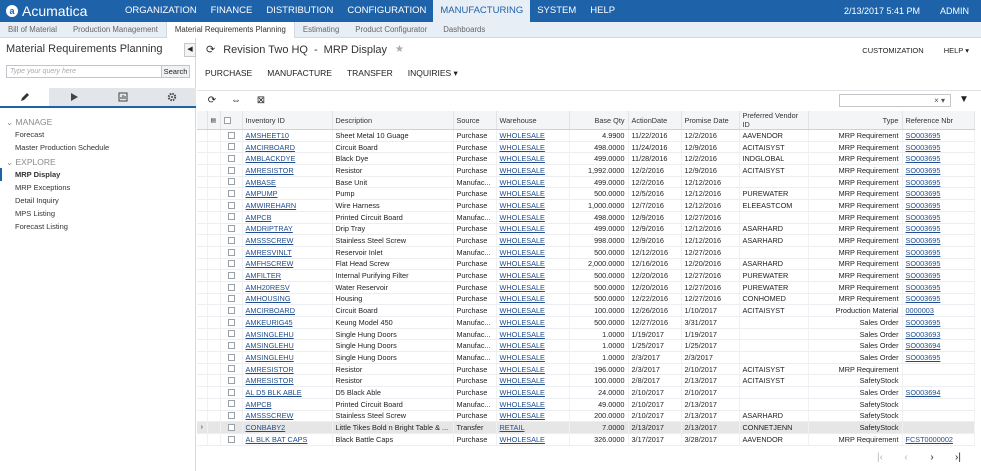 Image resolution: width=981 pixels, height=471 pixels. What do you see at coordinates (84, 71) in the screenshot?
I see `sidebar-search-input: Type your query here` at bounding box center [84, 71].